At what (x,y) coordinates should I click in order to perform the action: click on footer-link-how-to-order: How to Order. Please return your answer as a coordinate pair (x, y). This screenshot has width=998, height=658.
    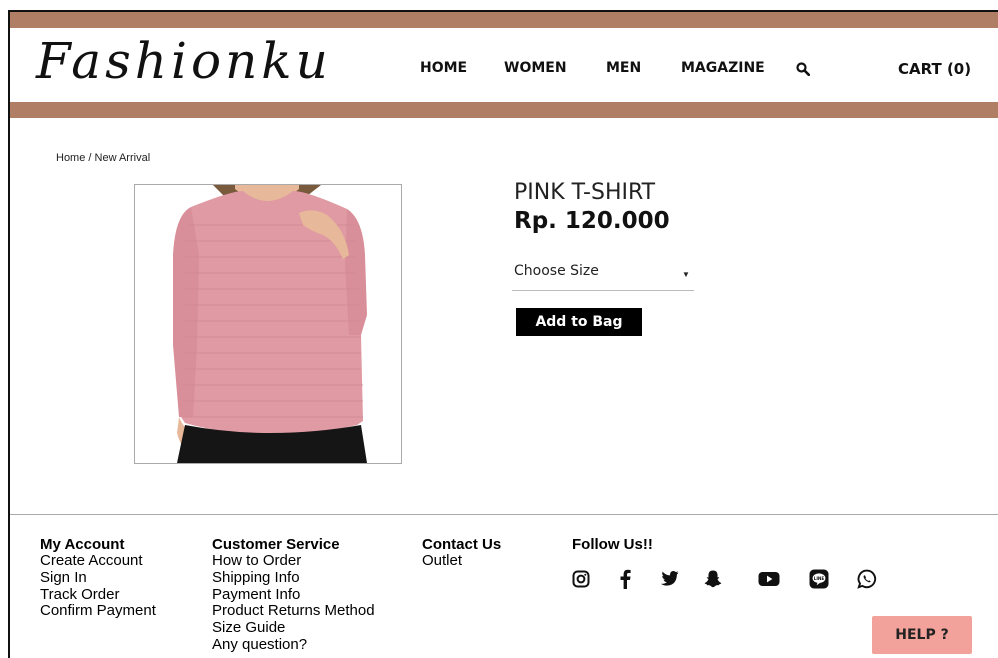
    Looking at the image, I should click on (293, 561).